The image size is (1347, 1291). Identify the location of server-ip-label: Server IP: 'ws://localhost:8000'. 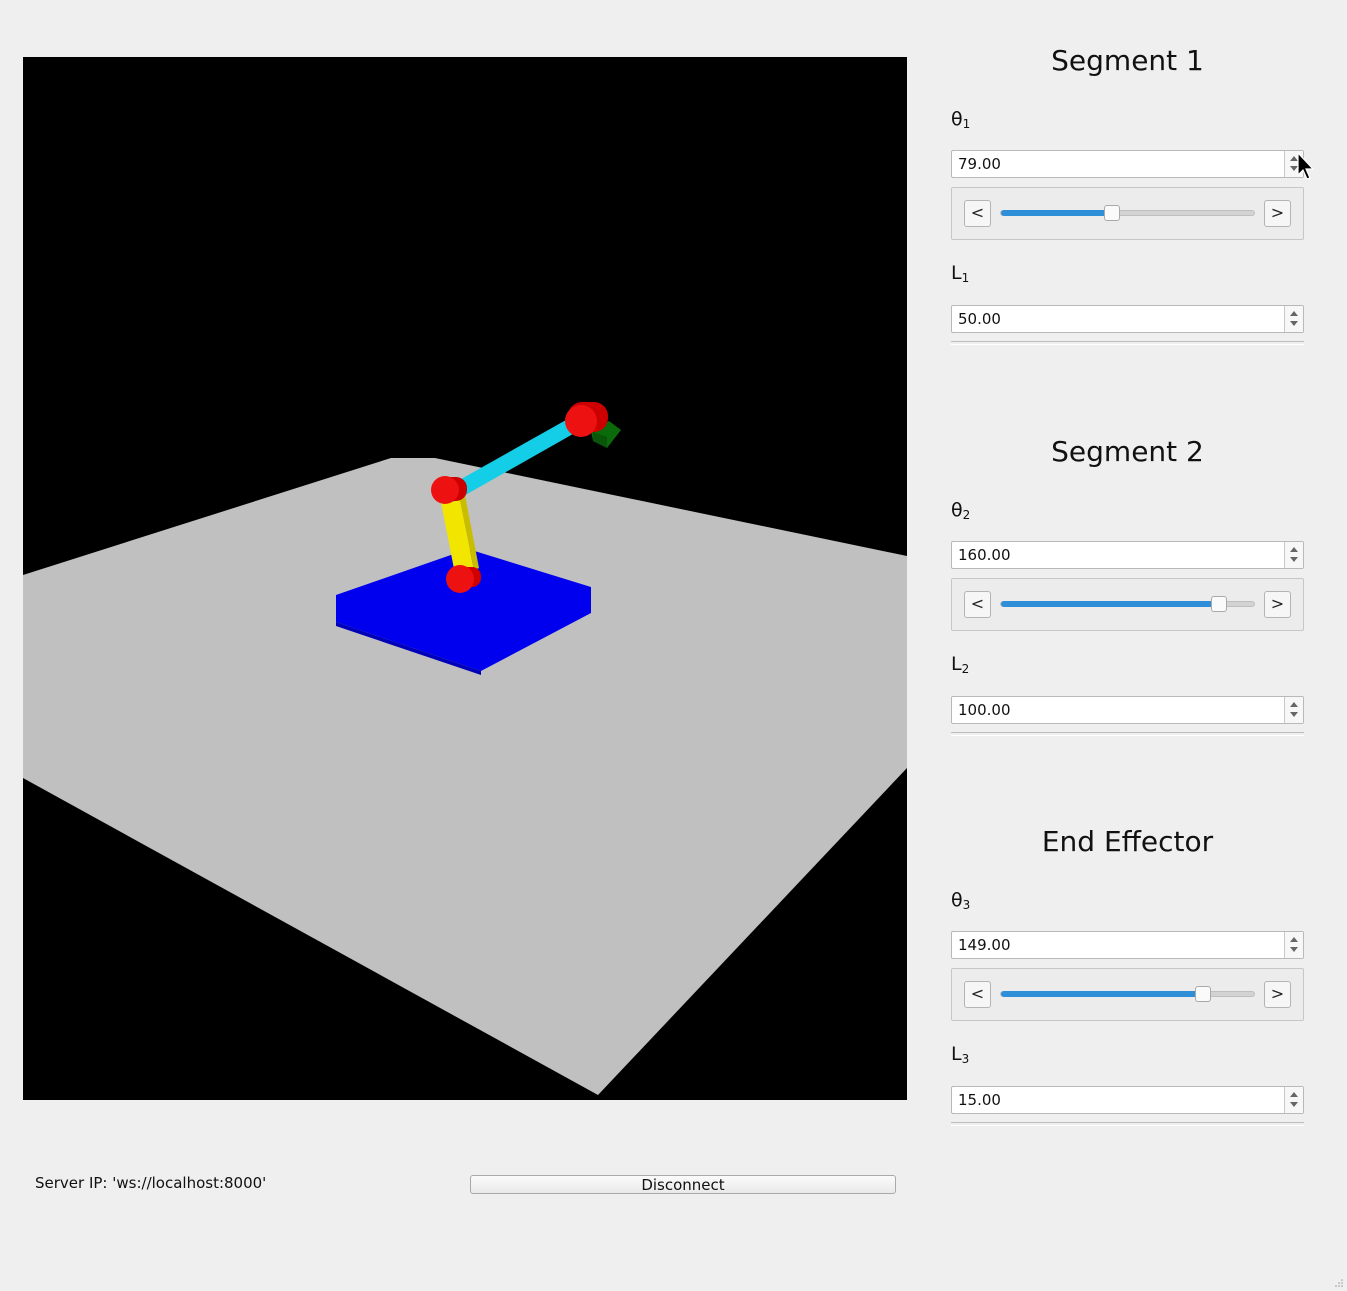
(151, 1183).